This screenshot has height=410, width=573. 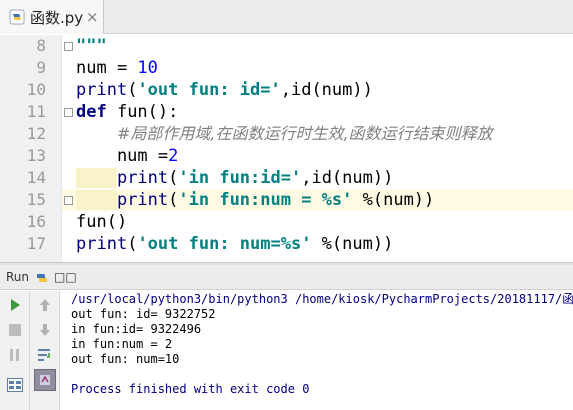 What do you see at coordinates (286, 156) in the screenshot?
I see `code-line: 13 num =2` at bounding box center [286, 156].